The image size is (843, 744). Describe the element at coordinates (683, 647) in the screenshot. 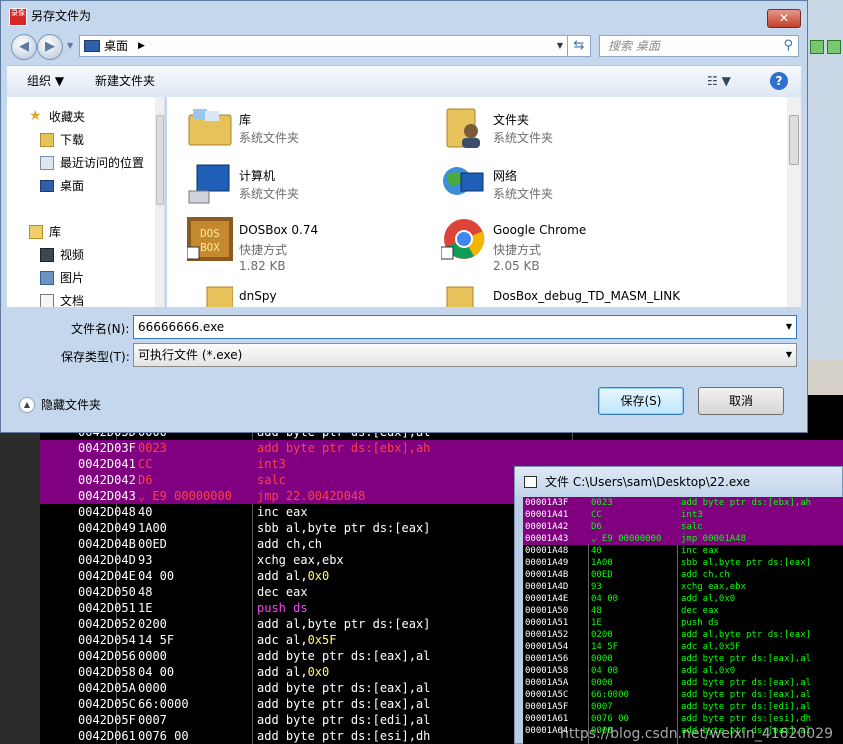

I see `file-row: 00001A54 14 5F adc al,0x5F` at that location.